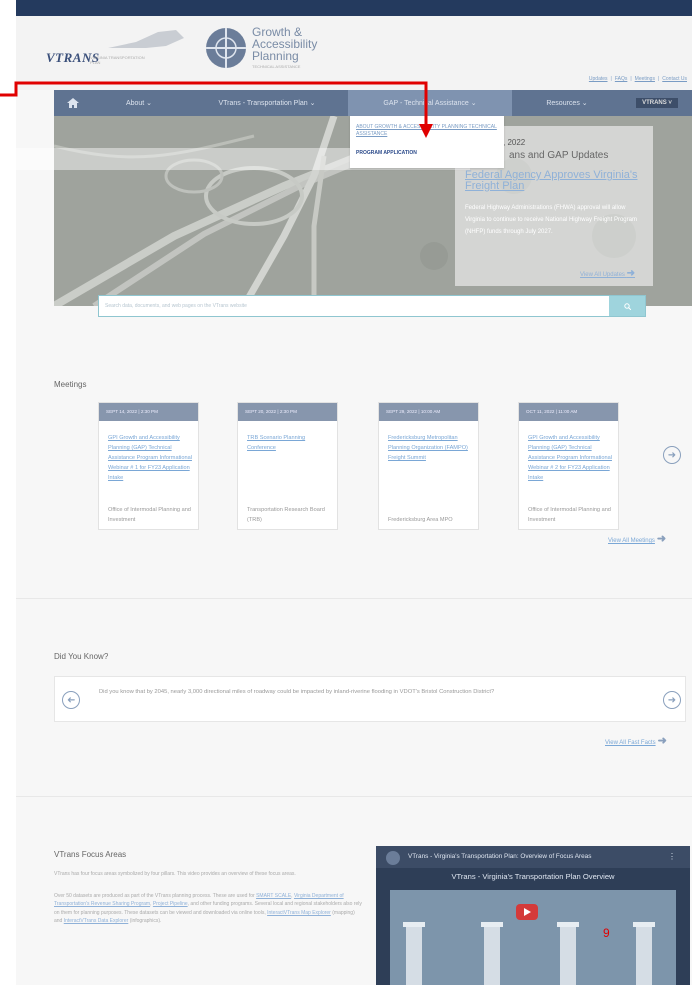  What do you see at coordinates (621, 79) in the screenshot?
I see `faqs-link: FAQs` at bounding box center [621, 79].